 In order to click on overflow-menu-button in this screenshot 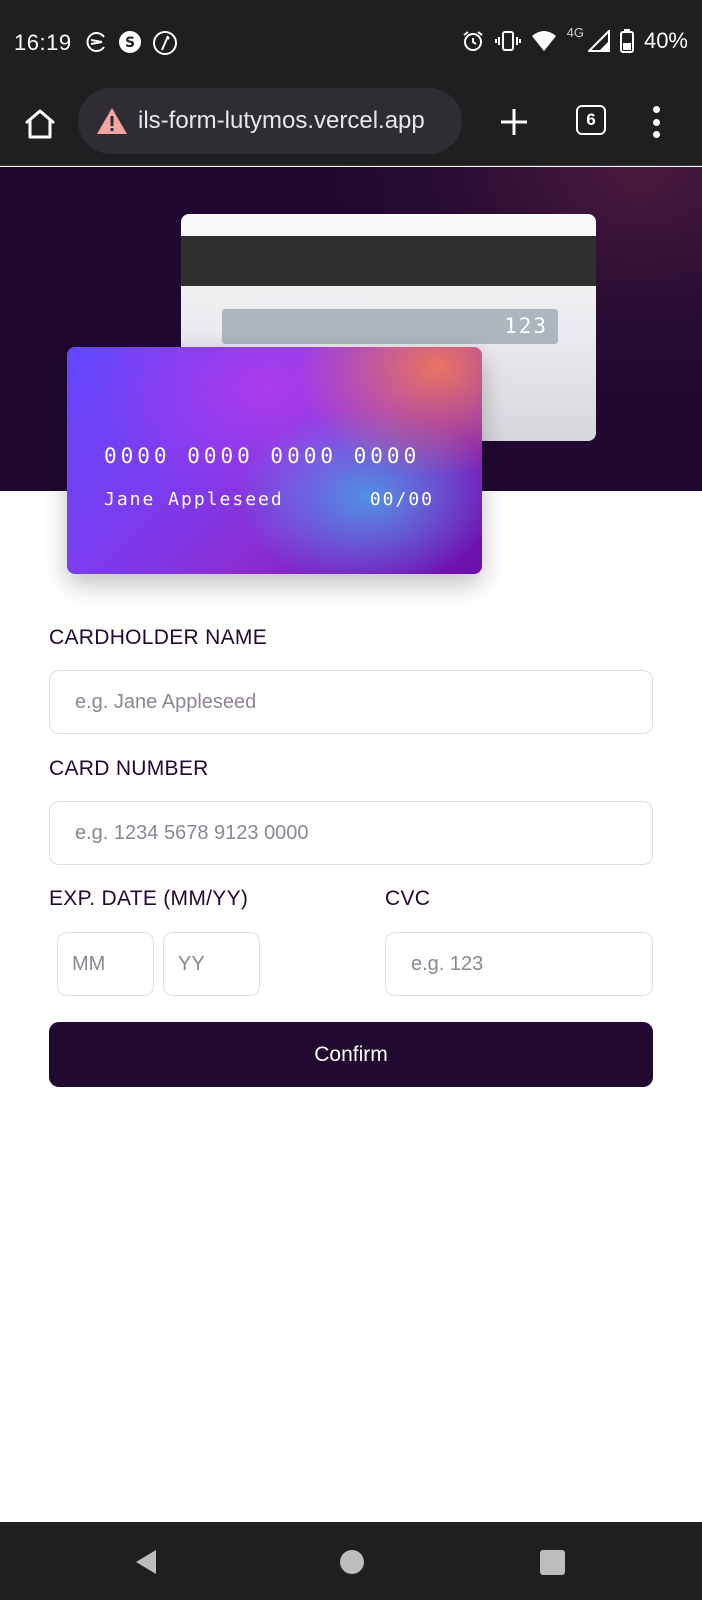, I will do `click(656, 122)`.